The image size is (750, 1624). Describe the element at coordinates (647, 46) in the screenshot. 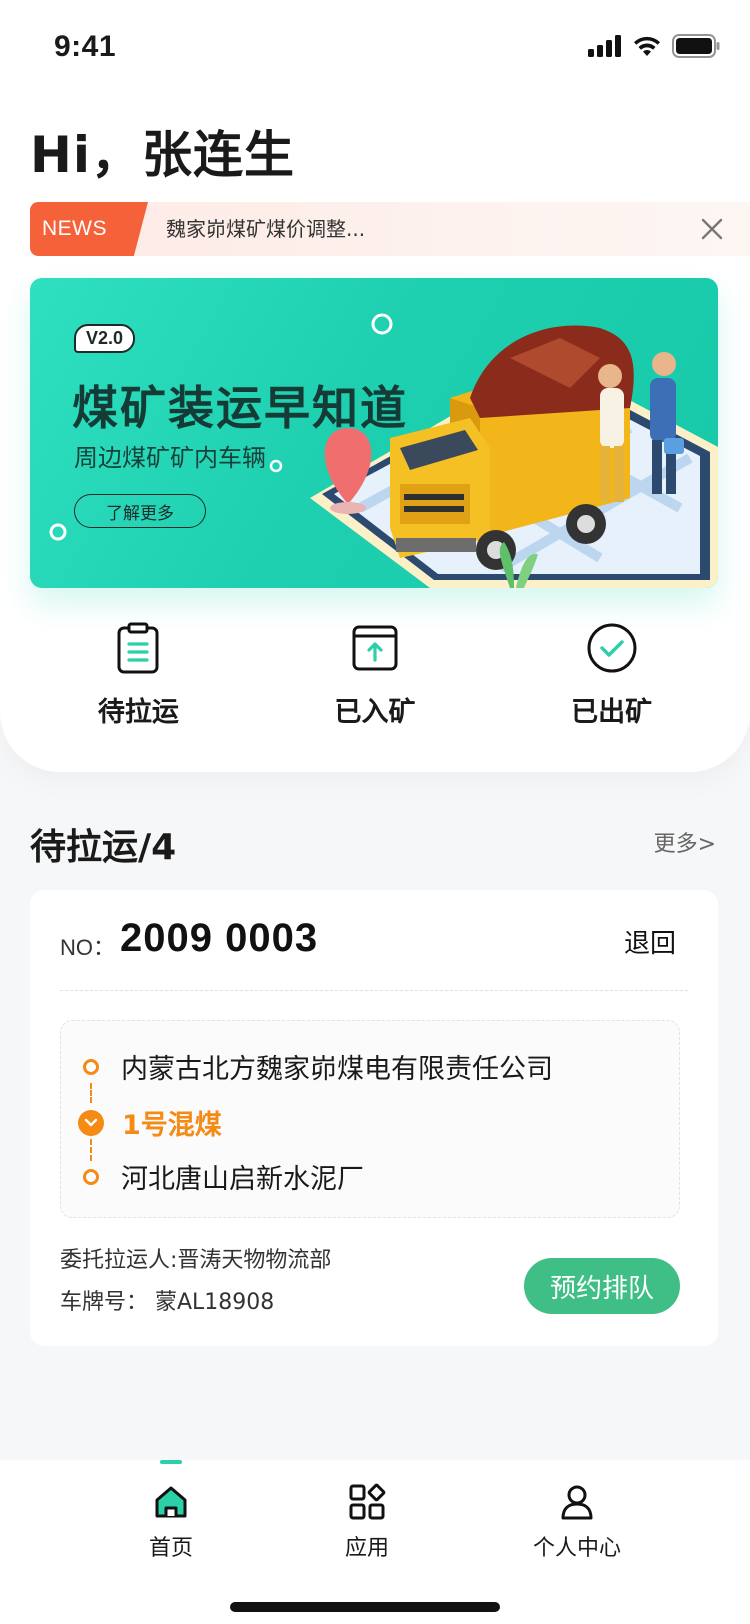

I see `wifi-icon` at that location.